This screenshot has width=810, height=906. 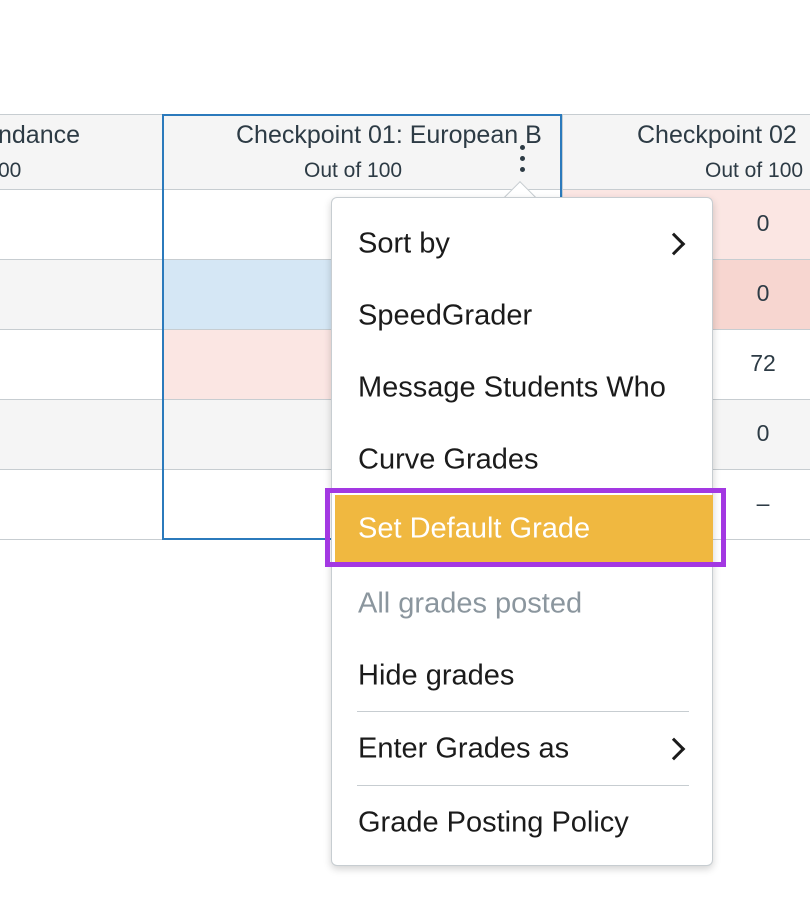 I want to click on column-points: 00, so click(x=11, y=170).